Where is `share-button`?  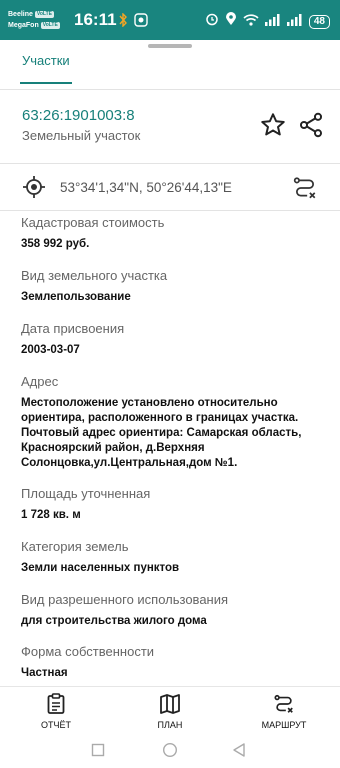
share-button is located at coordinates (311, 125).